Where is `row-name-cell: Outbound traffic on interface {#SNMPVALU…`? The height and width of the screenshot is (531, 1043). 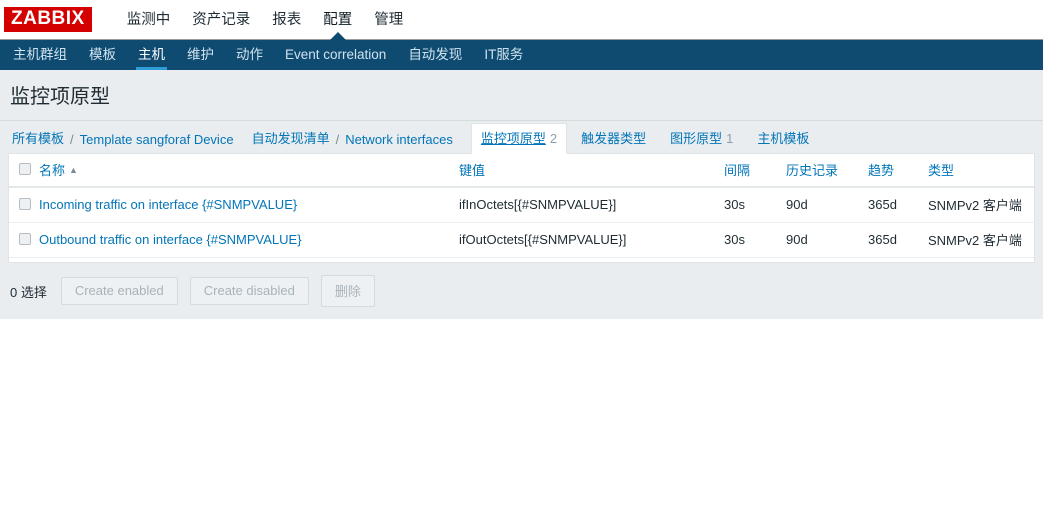
row-name-cell: Outbound traffic on interface {#SNMPVALU… is located at coordinates (245, 240).